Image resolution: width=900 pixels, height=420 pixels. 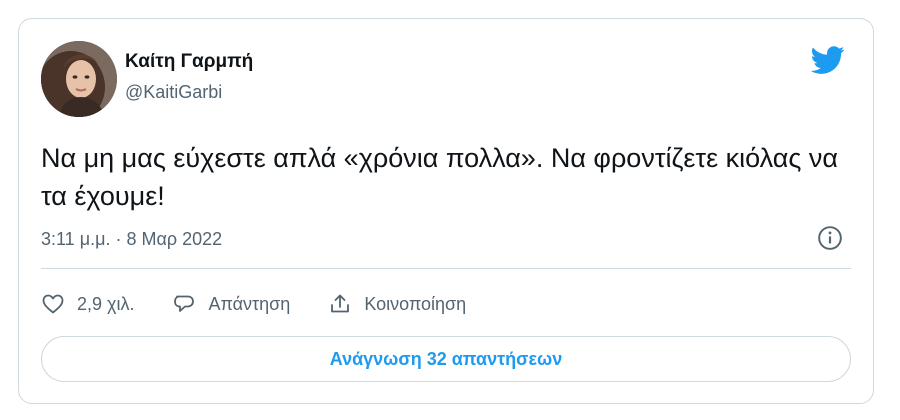 I want to click on share-icon, so click(x=340, y=303).